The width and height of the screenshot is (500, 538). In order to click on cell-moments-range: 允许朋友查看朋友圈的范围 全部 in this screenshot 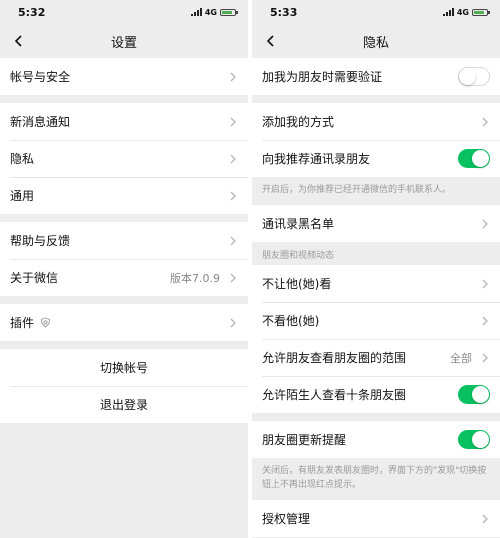, I will do `click(376, 357)`.